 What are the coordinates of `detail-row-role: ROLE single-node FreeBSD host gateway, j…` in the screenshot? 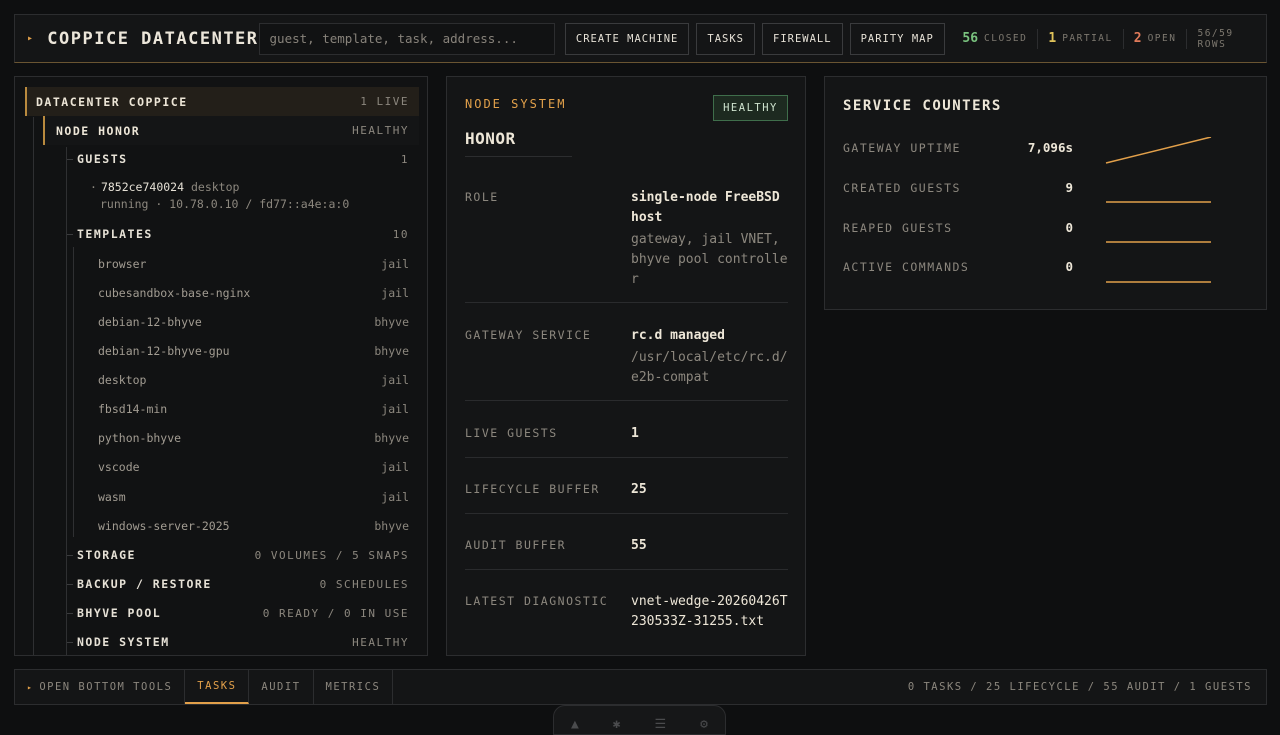 It's located at (626, 246).